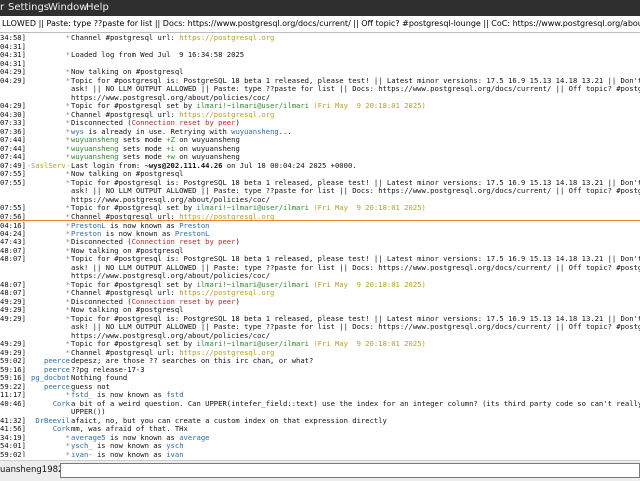 The width and height of the screenshot is (640, 481). What do you see at coordinates (13, 453) in the screenshot?
I see `log-timestamp: 59:02]` at bounding box center [13, 453].